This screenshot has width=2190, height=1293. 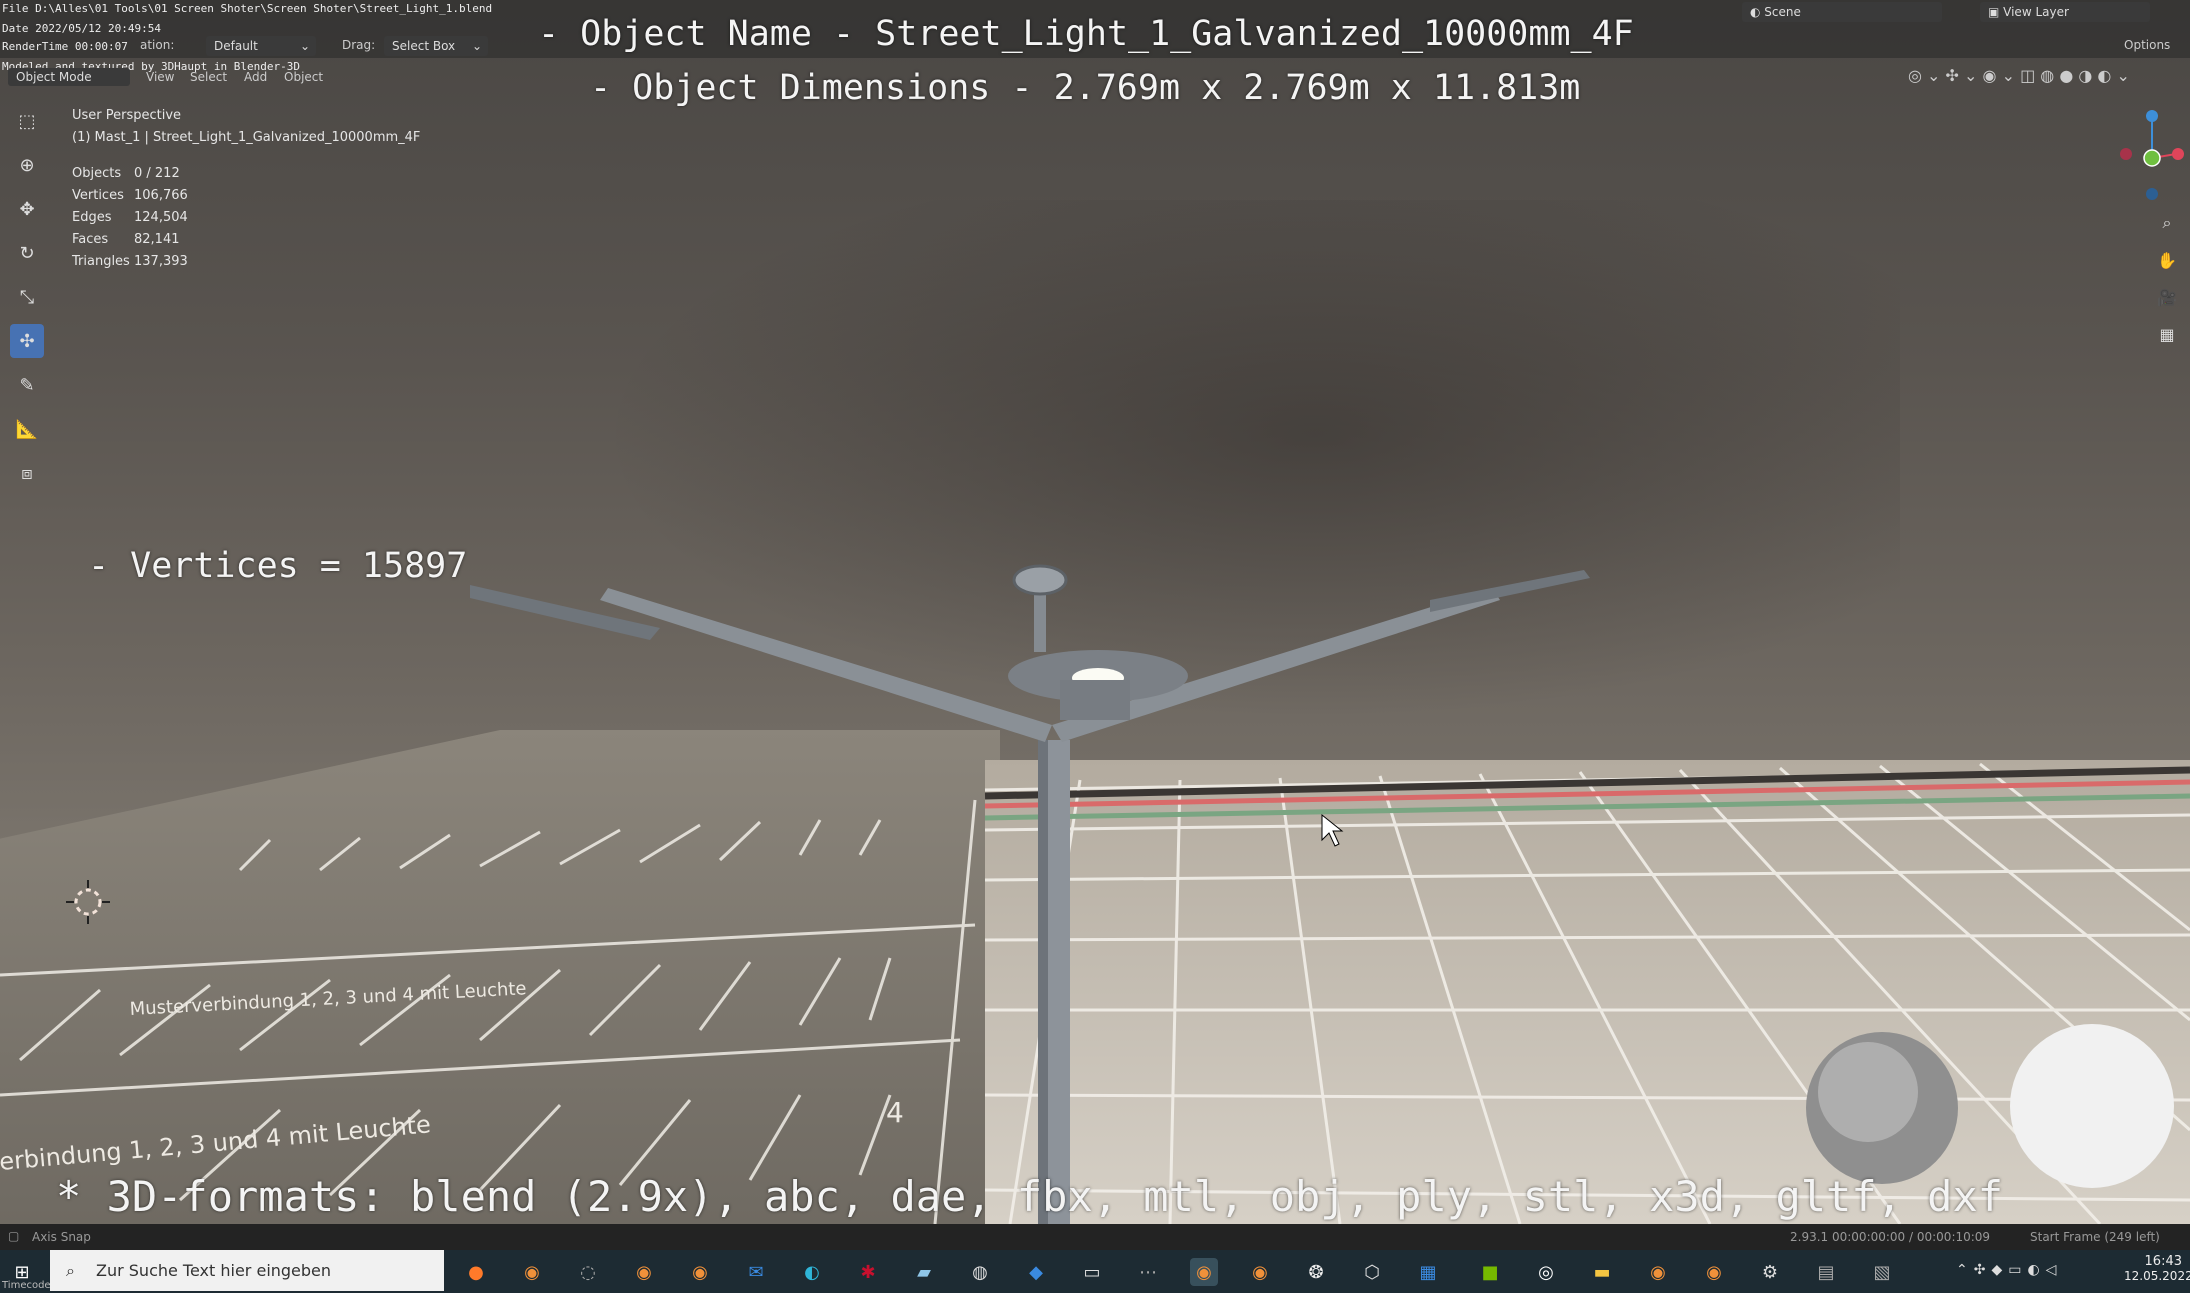 What do you see at coordinates (27, 297) in the screenshot?
I see `scale-tool-icon: ⤡` at bounding box center [27, 297].